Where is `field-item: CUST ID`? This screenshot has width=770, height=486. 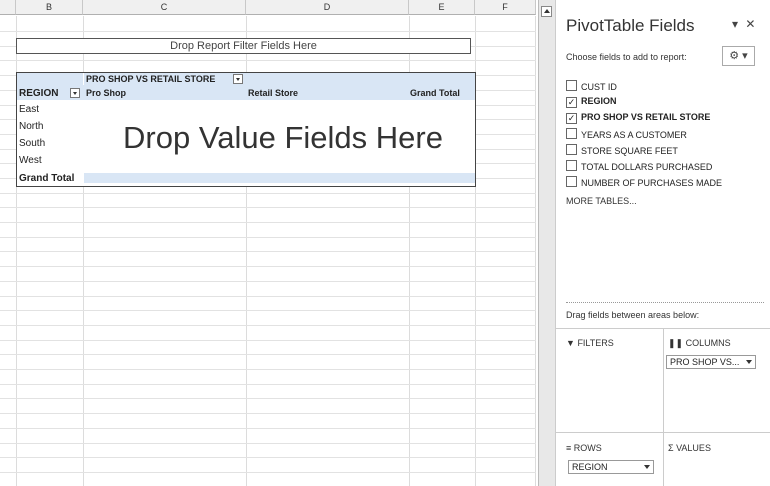
field-item: CUST ID is located at coordinates (591, 87).